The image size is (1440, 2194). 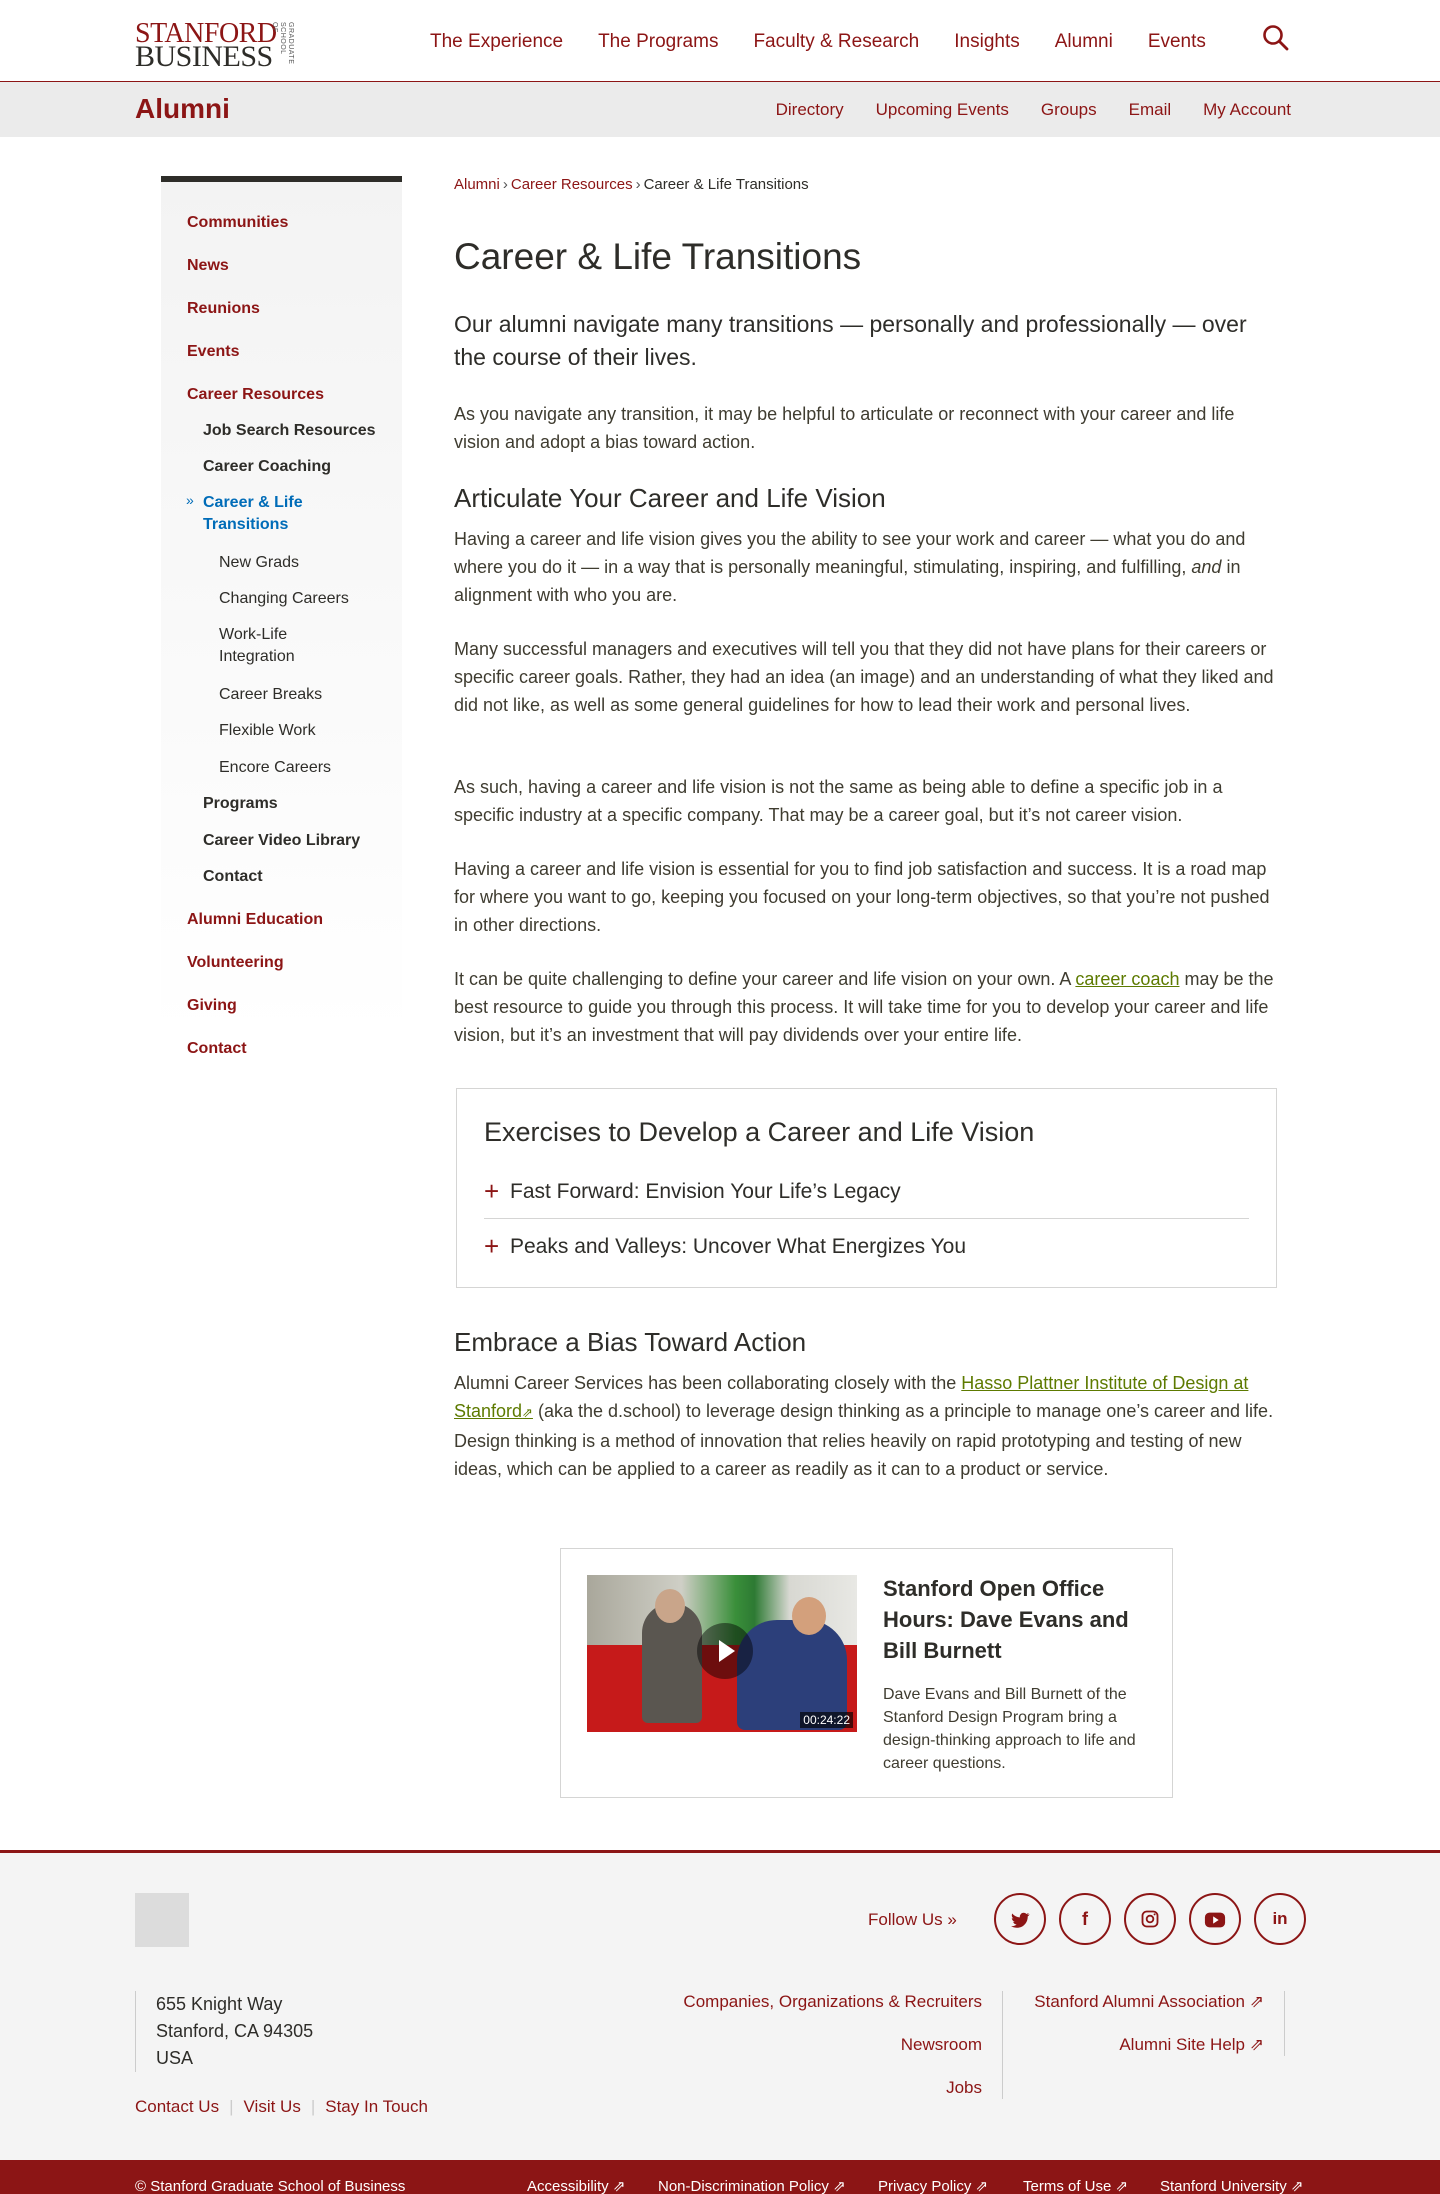 I want to click on footer-link-jobs: Jobs, so click(x=832, y=2088).